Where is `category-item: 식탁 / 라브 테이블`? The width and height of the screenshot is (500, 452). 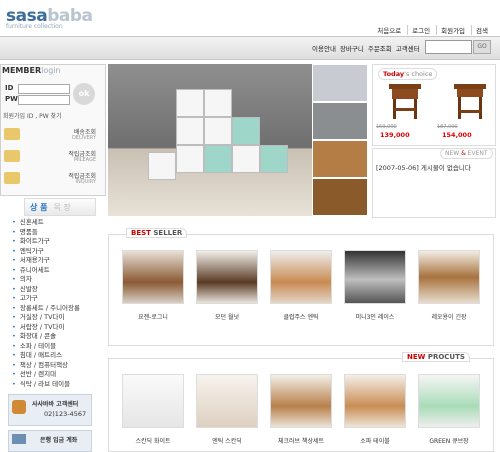 category-item: 식탁 / 라브 테이블 is located at coordinates (46, 385).